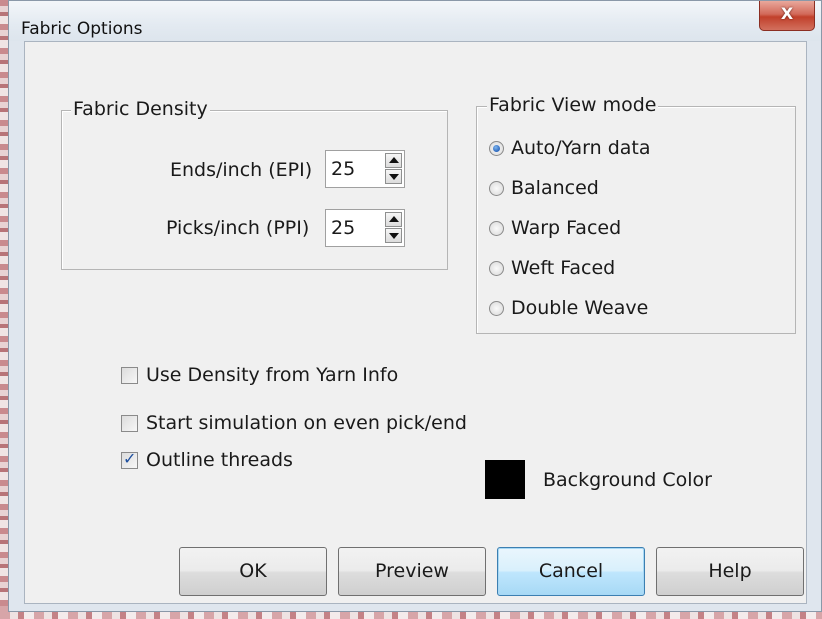 This screenshot has width=822, height=619. Describe the element at coordinates (272, 375) in the screenshot. I see `checkbox-label: Use Density from Yarn Info` at that location.